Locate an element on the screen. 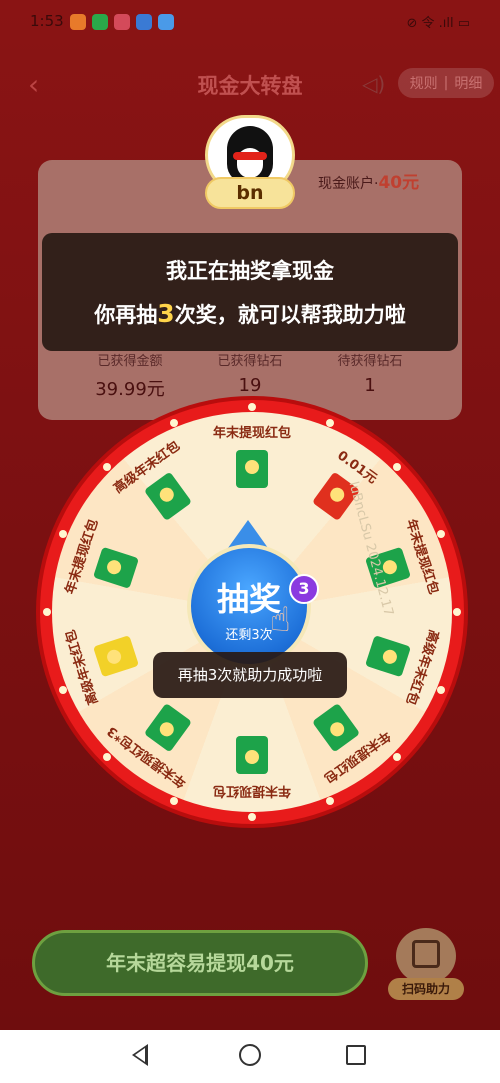  stat-pending-diamonds: 待获得钻石 1 is located at coordinates (370, 375).